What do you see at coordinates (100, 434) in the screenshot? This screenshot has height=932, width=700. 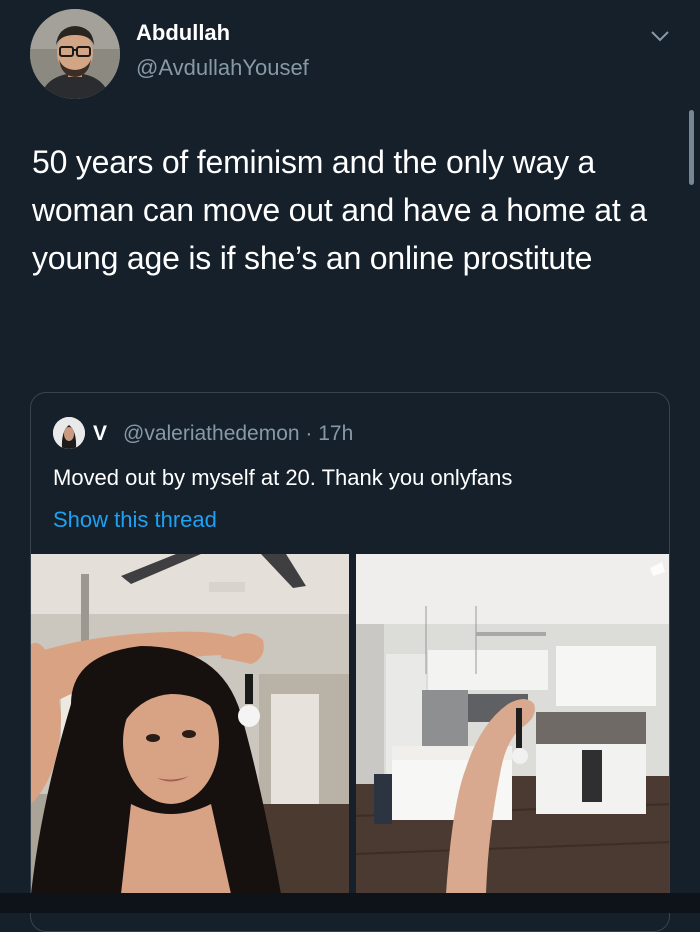 I see `quoted-author-name: V` at bounding box center [100, 434].